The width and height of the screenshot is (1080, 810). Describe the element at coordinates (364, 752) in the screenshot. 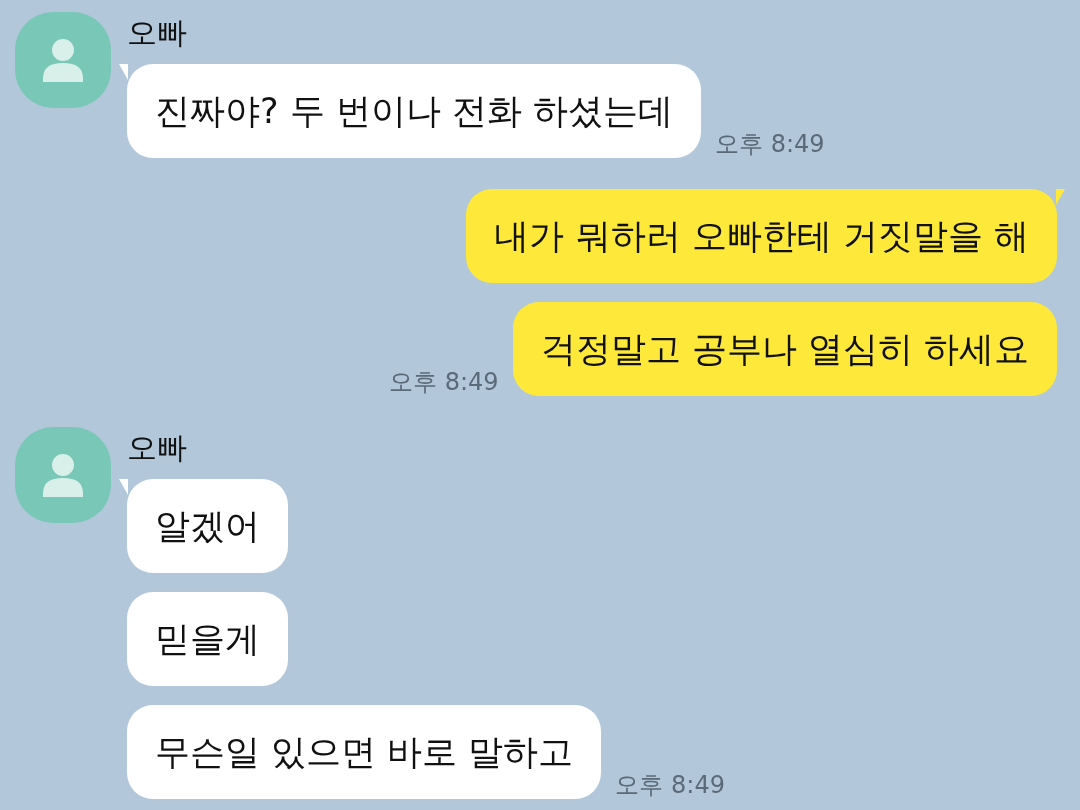

I see `message-bubble: 무슨일 있으면 바로 말하고` at that location.